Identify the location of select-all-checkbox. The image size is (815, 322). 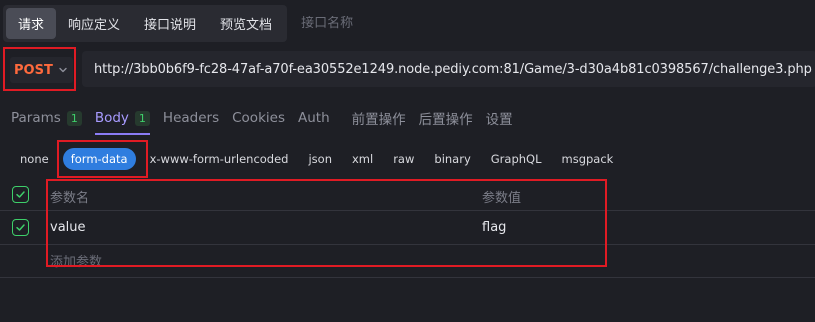
(20, 194).